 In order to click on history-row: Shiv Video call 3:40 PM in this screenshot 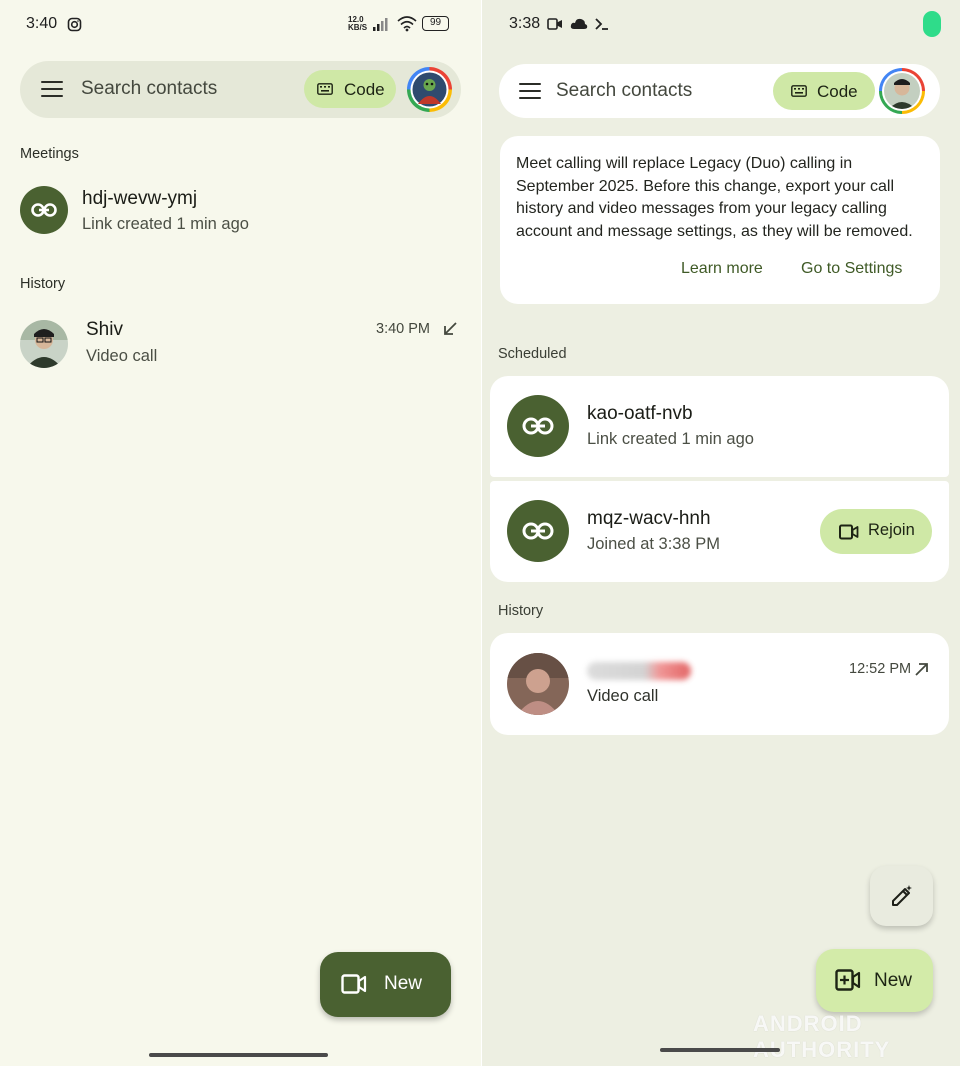, I will do `click(240, 341)`.